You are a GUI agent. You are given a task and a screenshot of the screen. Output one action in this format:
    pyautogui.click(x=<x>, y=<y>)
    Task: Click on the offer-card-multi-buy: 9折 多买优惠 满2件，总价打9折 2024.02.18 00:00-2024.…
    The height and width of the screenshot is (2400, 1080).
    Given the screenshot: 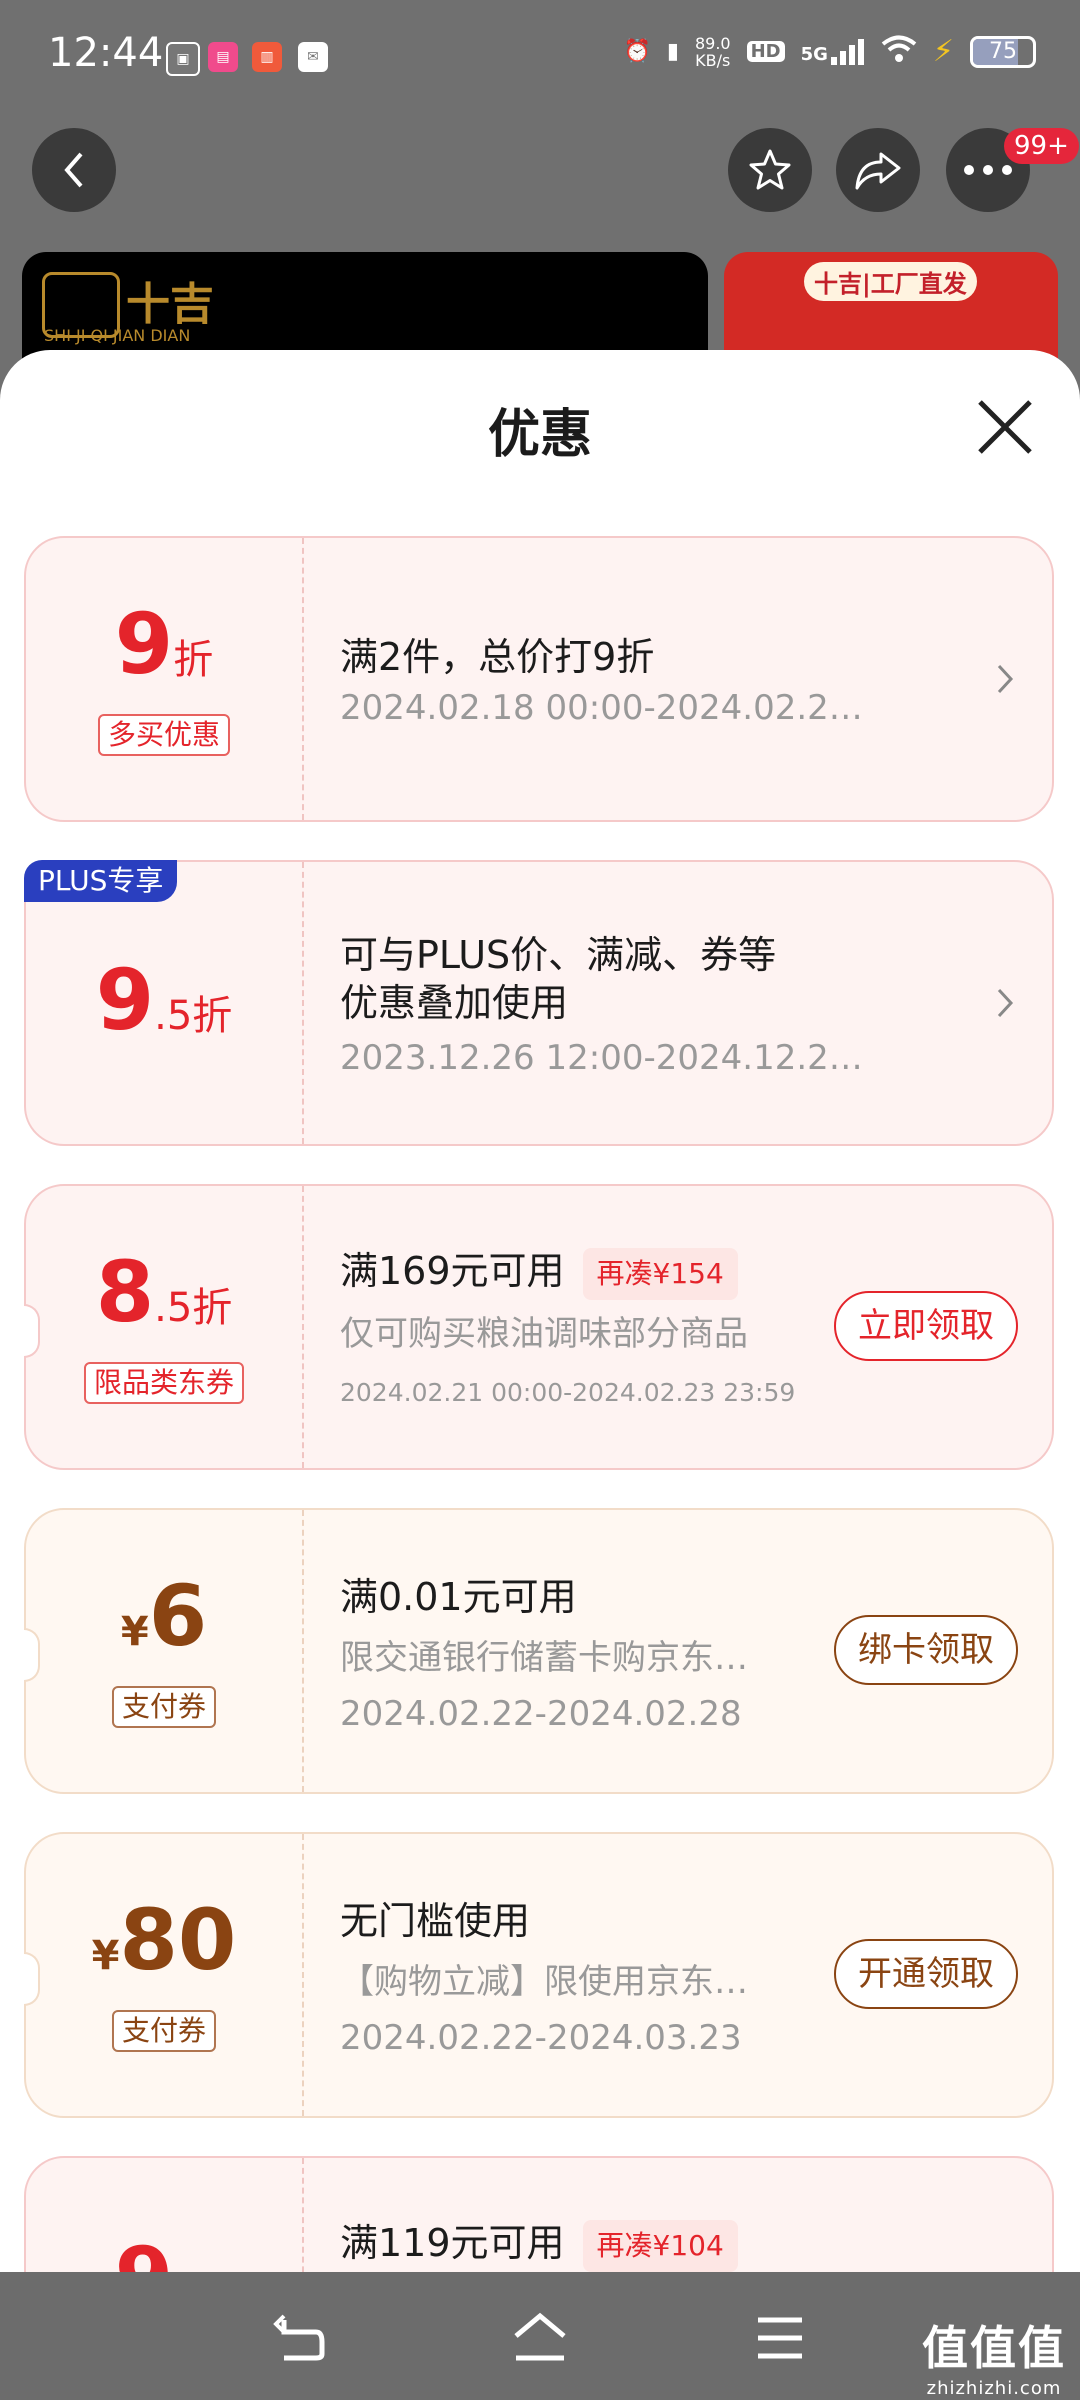 What is the action you would take?
    pyautogui.click(x=539, y=679)
    